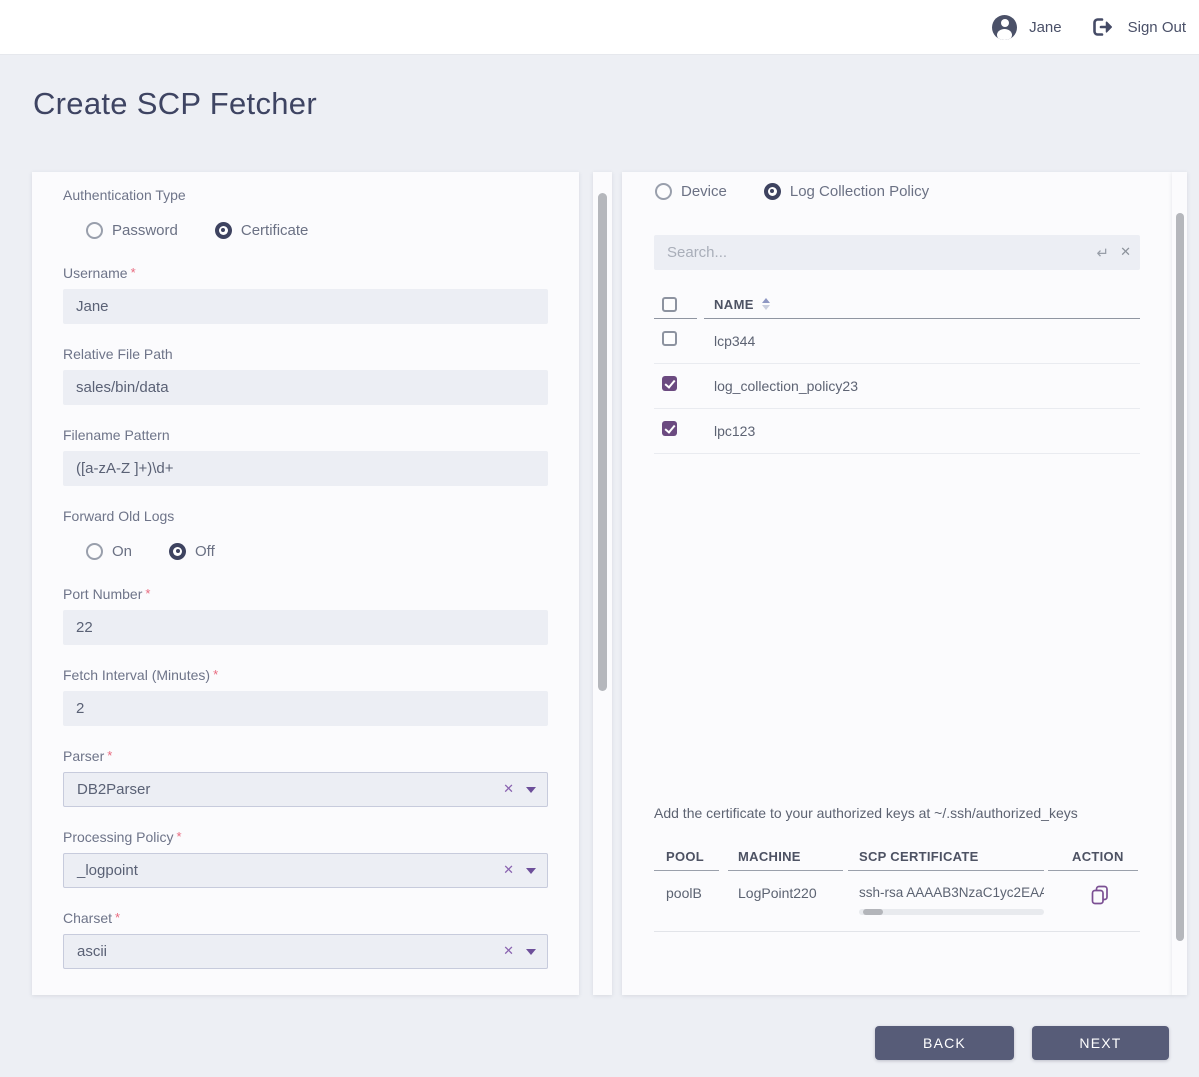  Describe the element at coordinates (786, 386) in the screenshot. I see `row-name: log_collection_policy23` at that location.